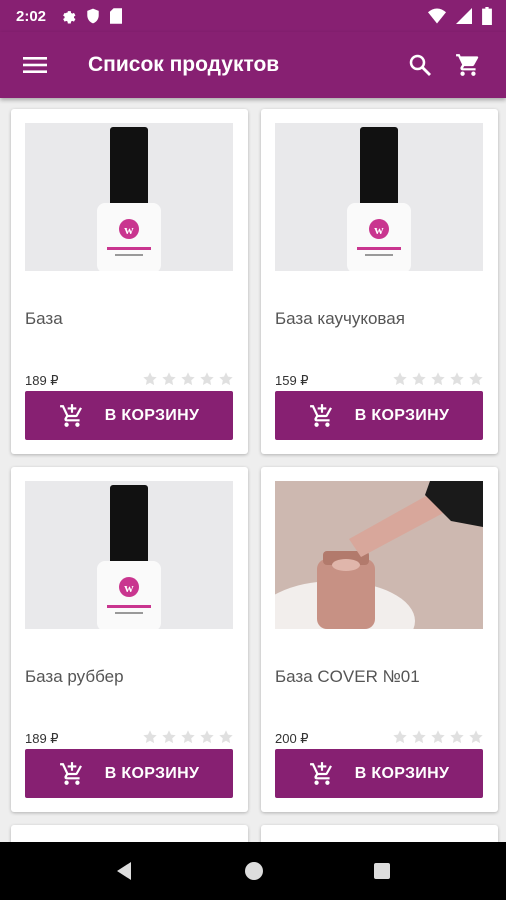  I want to click on shield-icon, so click(93, 16).